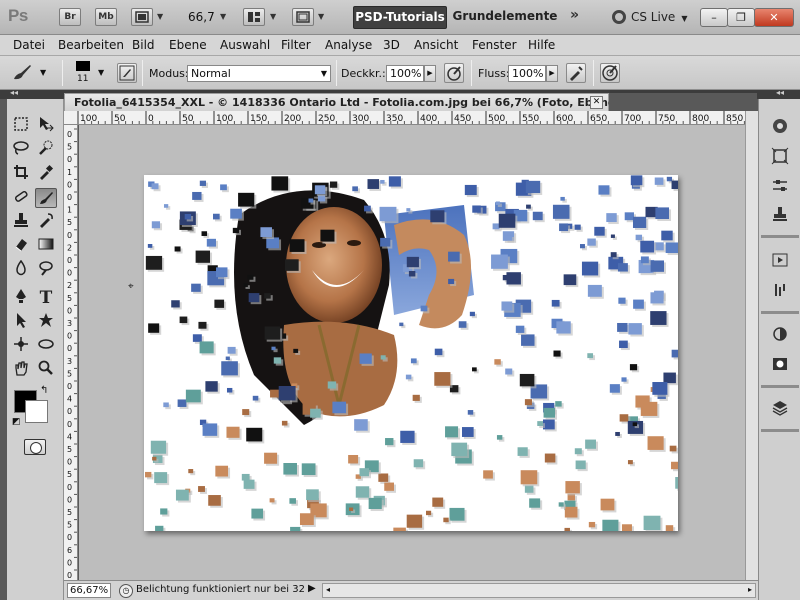  What do you see at coordinates (400, 17) in the screenshot?
I see `workspace-psd-tutorials: PSD-Tutorials` at bounding box center [400, 17].